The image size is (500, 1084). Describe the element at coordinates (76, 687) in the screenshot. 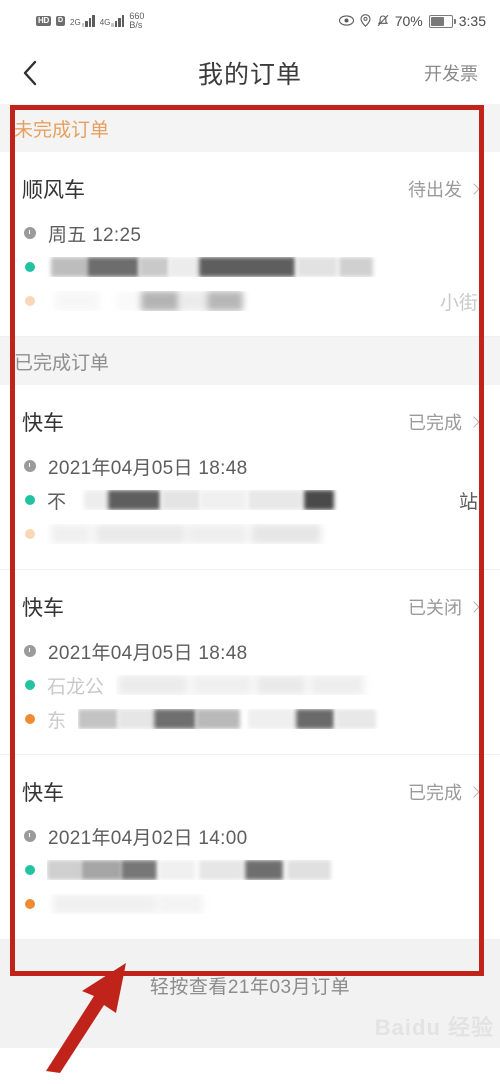

I see `origin-visible-text: 石龙公` at that location.